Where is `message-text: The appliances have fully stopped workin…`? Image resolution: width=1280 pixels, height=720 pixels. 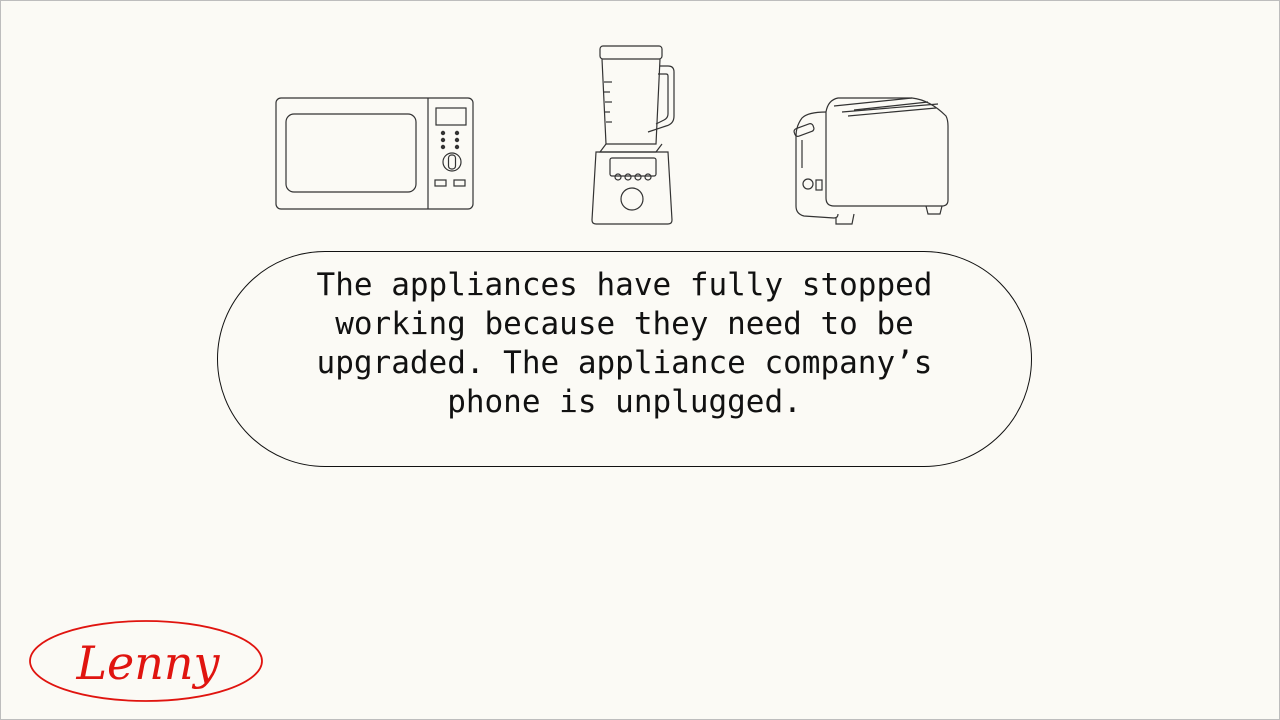 message-text: The appliances have fully stopped workin… is located at coordinates (624, 343).